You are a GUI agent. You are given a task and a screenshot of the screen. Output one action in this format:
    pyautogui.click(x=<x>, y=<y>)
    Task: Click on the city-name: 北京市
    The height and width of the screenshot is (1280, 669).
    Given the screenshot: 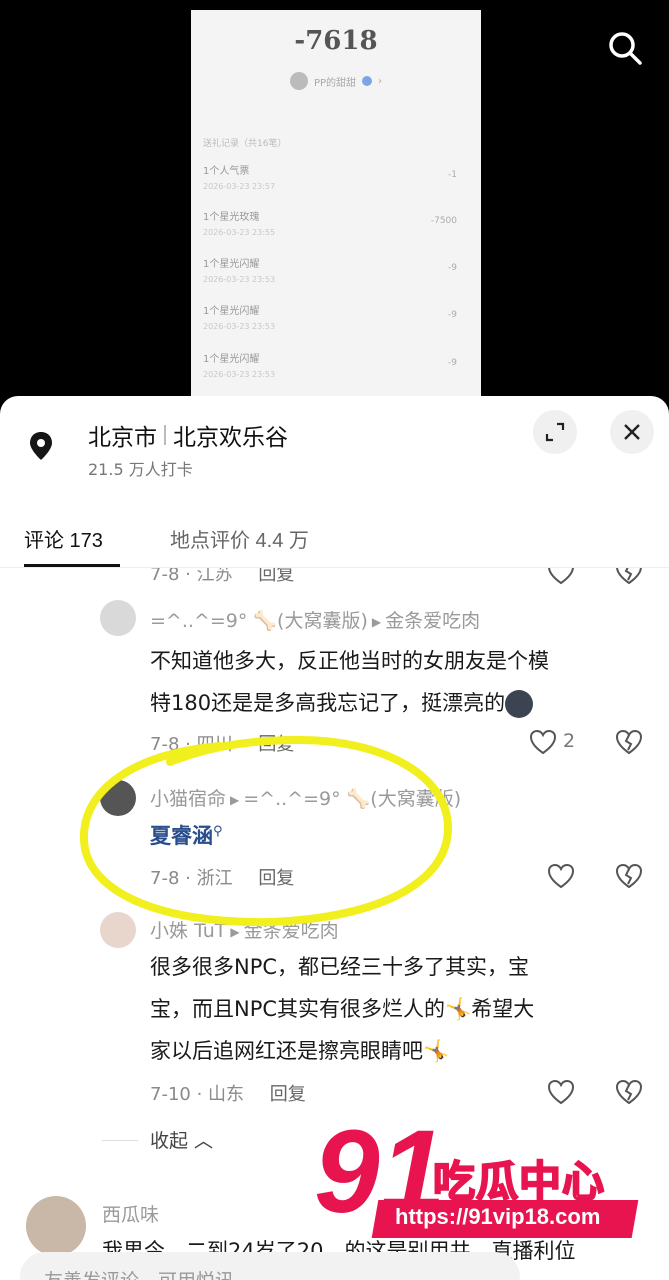 What is the action you would take?
    pyautogui.click(x=122, y=437)
    